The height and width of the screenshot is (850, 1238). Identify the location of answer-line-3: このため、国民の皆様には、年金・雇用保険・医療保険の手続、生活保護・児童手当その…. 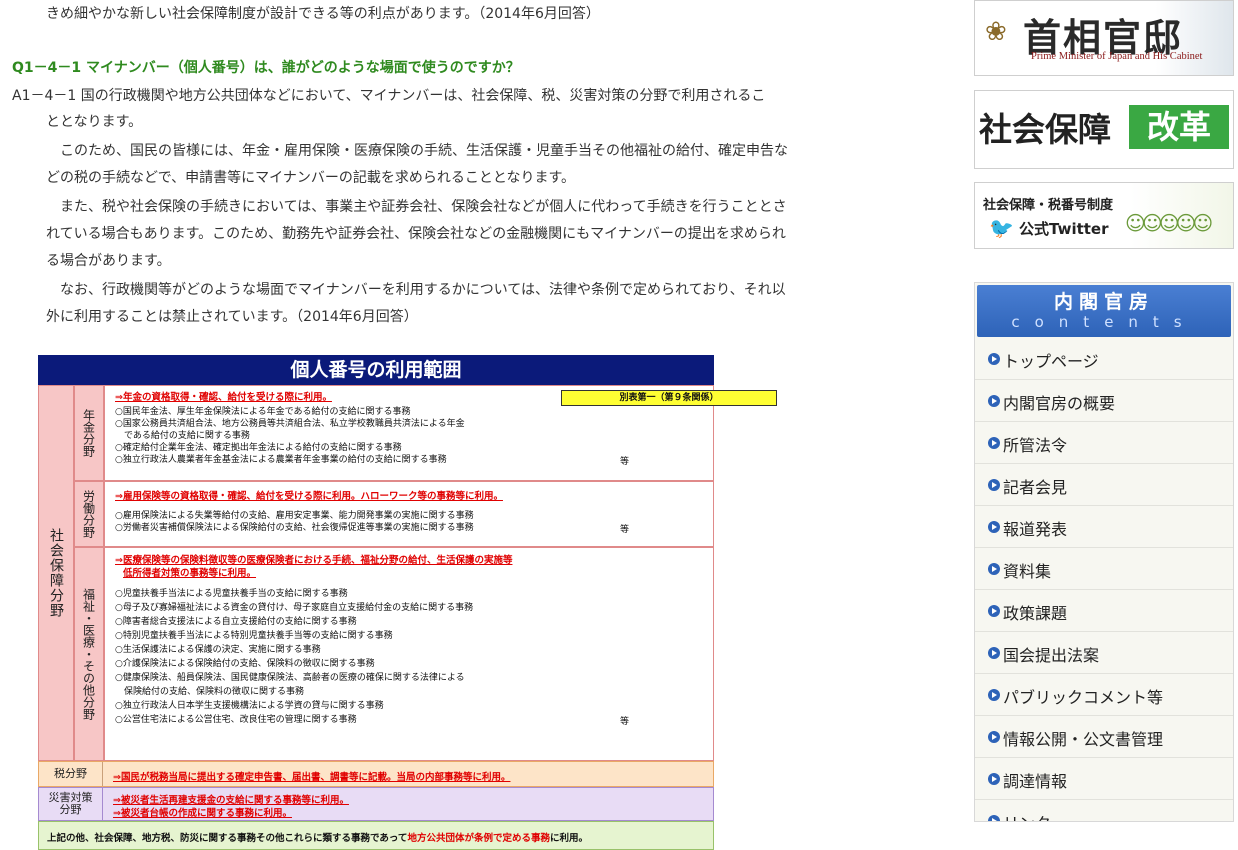
(424, 151).